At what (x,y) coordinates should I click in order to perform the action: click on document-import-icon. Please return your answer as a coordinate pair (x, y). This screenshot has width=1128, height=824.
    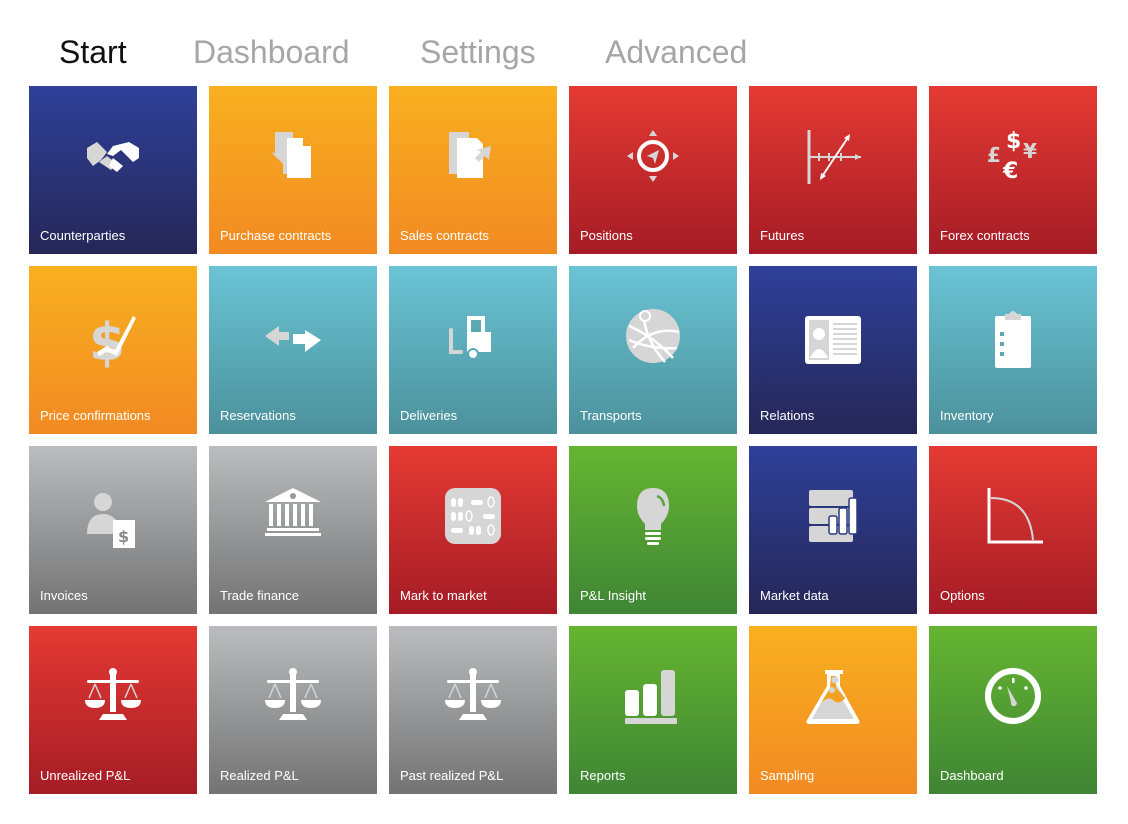
    Looking at the image, I should click on (293, 156).